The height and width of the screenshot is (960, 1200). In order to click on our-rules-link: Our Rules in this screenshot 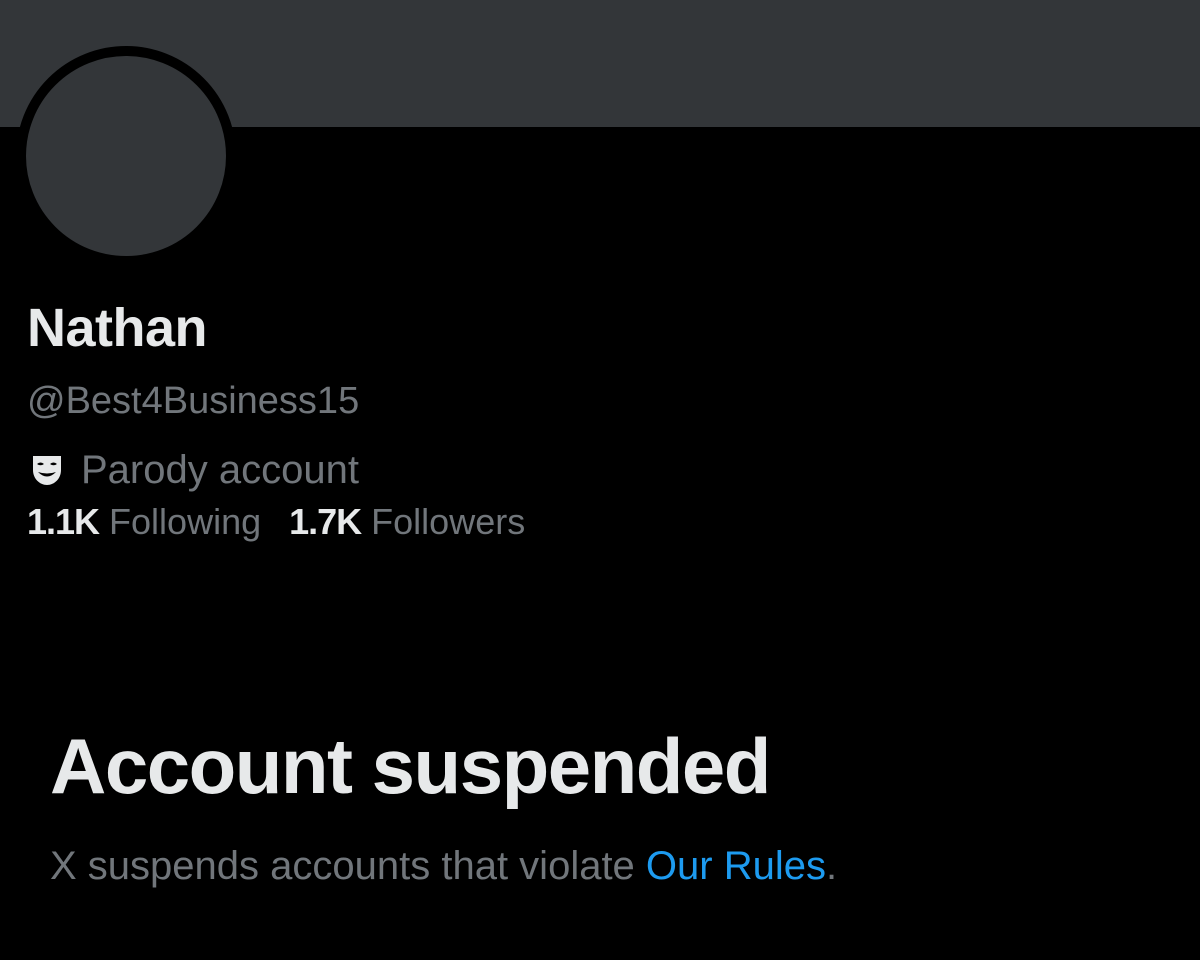, I will do `click(736, 866)`.